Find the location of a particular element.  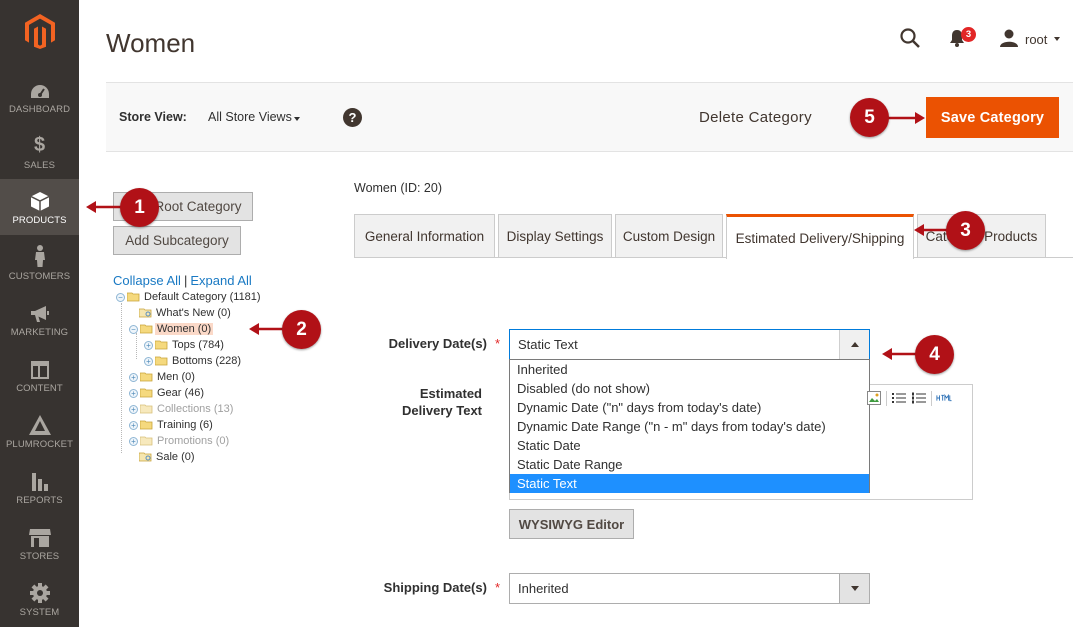

tree-node: Sale (0) is located at coordinates (168, 457).